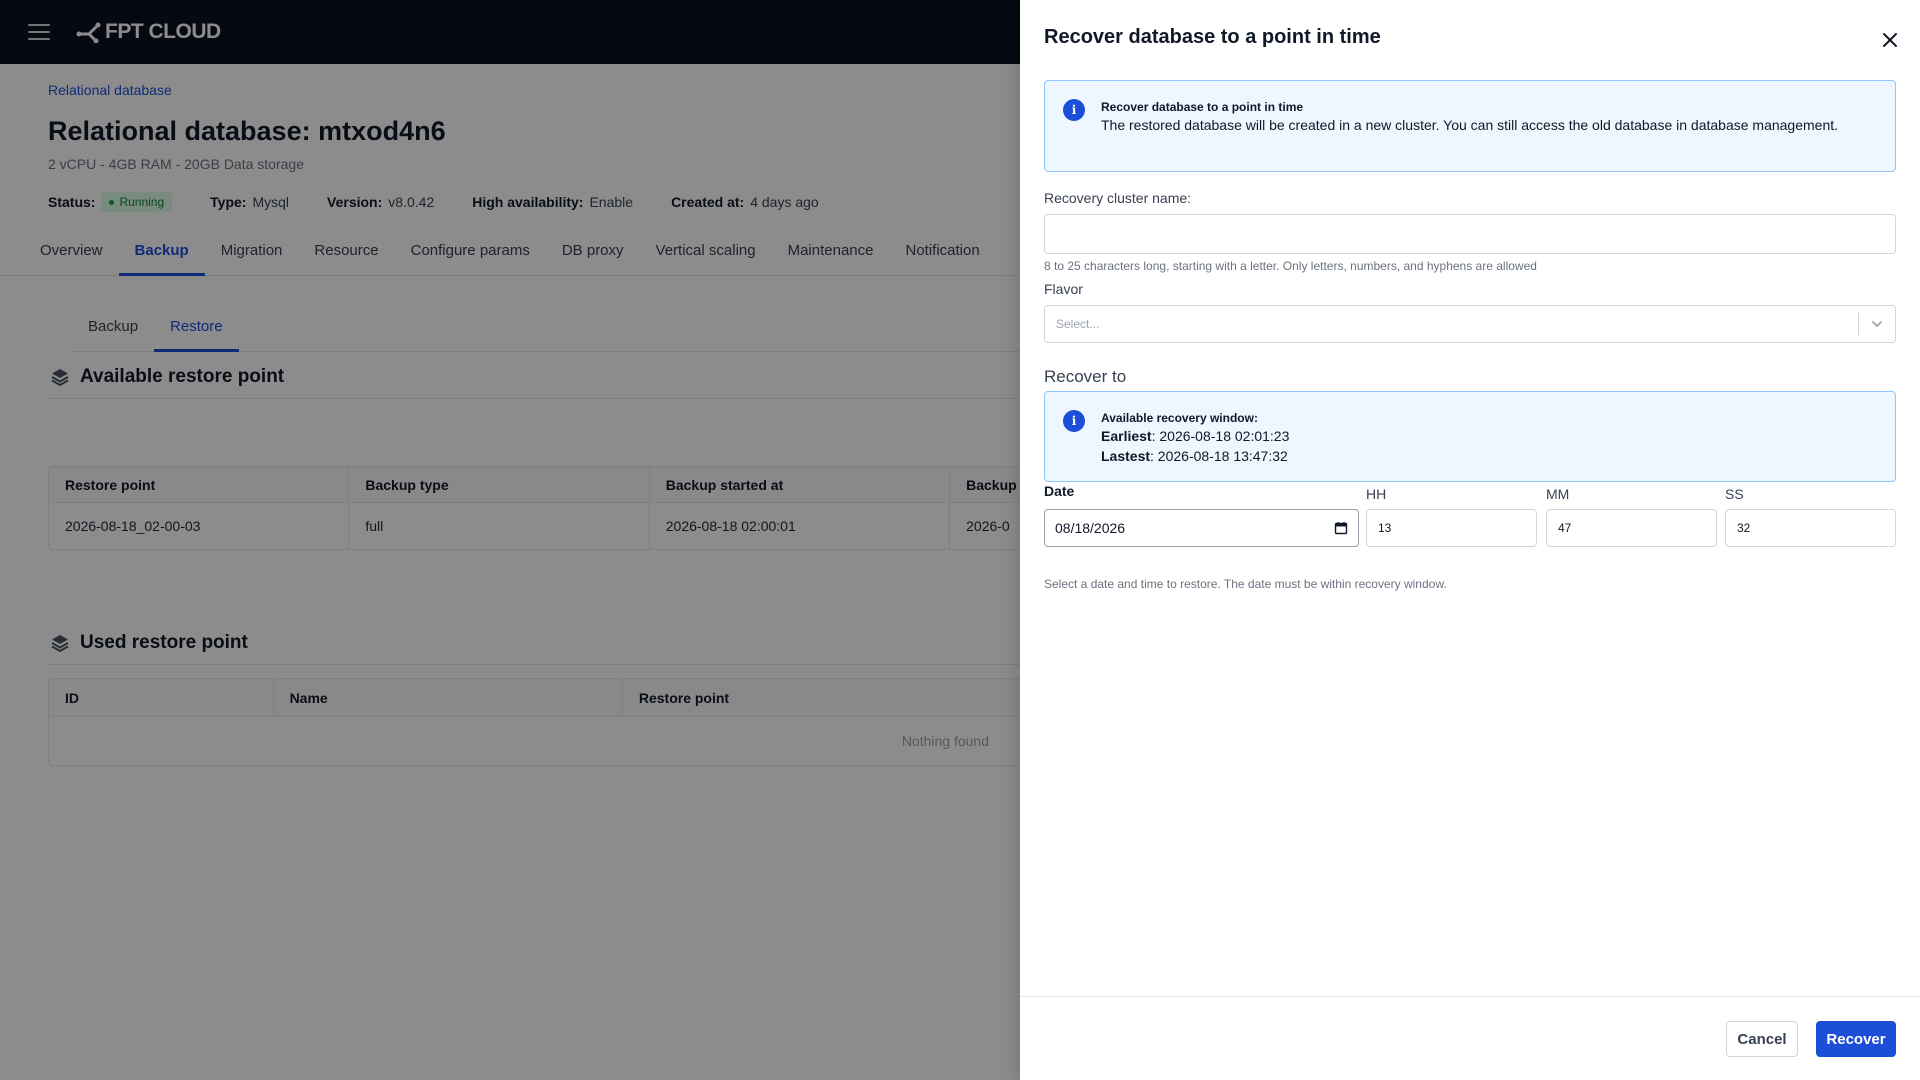  What do you see at coordinates (1470, 1038) in the screenshot?
I see `drawer-footer: Cancel Recover` at bounding box center [1470, 1038].